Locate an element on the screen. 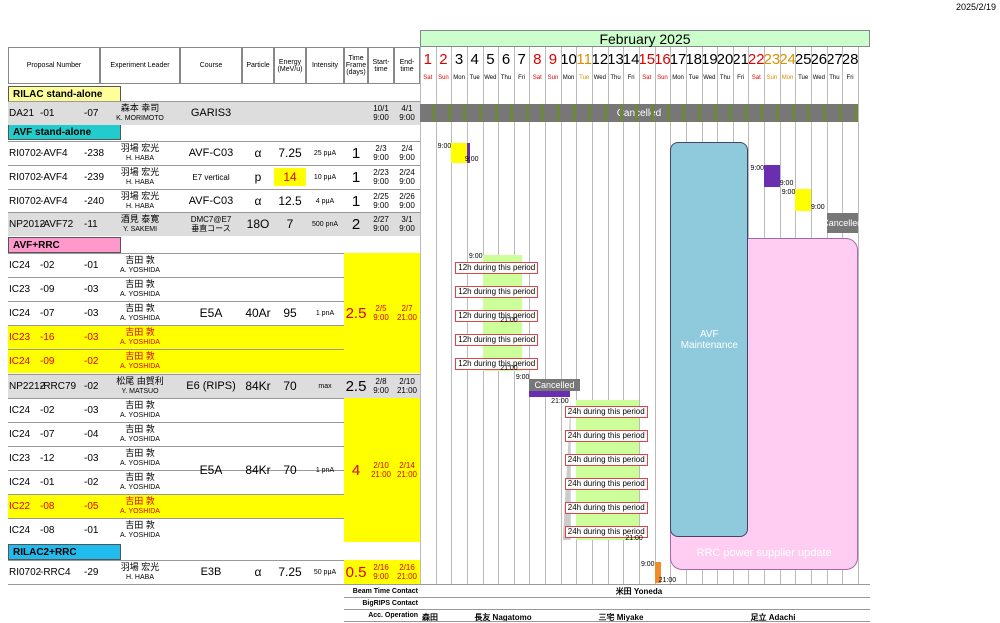  weekday-label: Sat is located at coordinates (647, 77).